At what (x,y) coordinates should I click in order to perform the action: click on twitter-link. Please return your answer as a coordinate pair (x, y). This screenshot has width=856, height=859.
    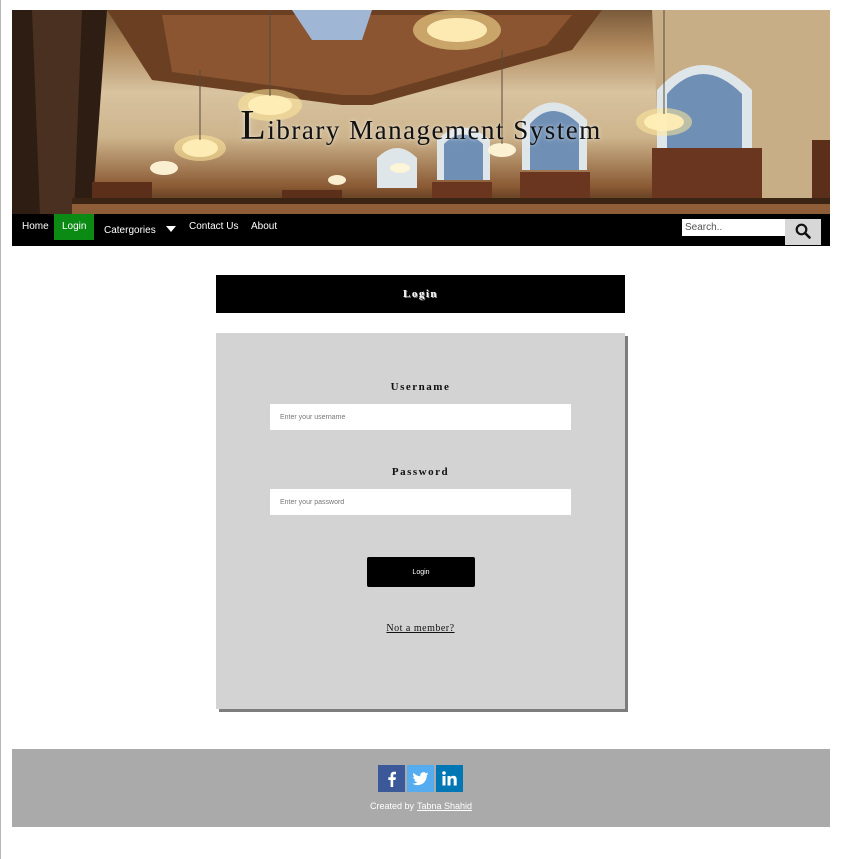
    Looking at the image, I should click on (420, 778).